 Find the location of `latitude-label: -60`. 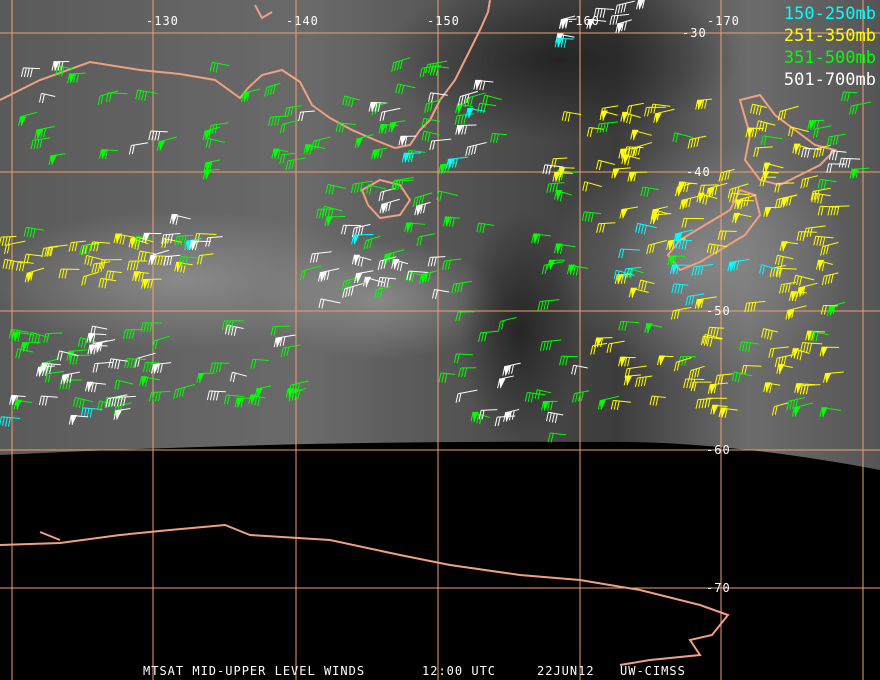

latitude-label: -60 is located at coordinates (718, 450).